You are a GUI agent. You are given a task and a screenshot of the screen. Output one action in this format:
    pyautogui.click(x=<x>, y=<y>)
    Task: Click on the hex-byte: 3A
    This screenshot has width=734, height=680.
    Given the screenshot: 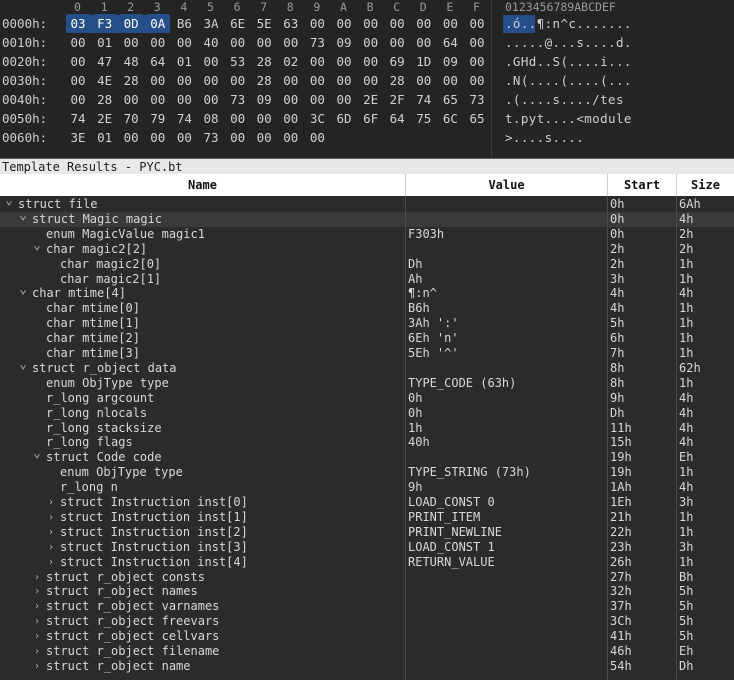 What is the action you would take?
    pyautogui.click(x=211, y=23)
    